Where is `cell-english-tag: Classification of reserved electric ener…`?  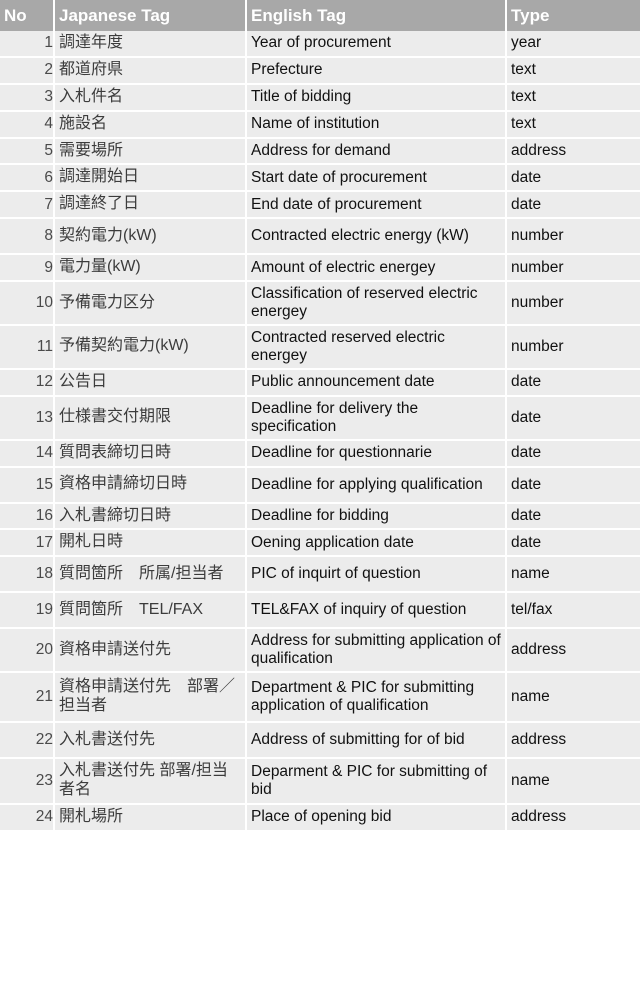 cell-english-tag: Classification of reserved electric ener… is located at coordinates (376, 303).